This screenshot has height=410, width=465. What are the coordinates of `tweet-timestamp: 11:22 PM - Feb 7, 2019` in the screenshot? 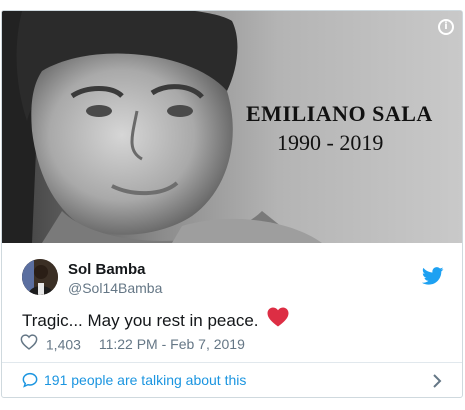 It's located at (172, 344).